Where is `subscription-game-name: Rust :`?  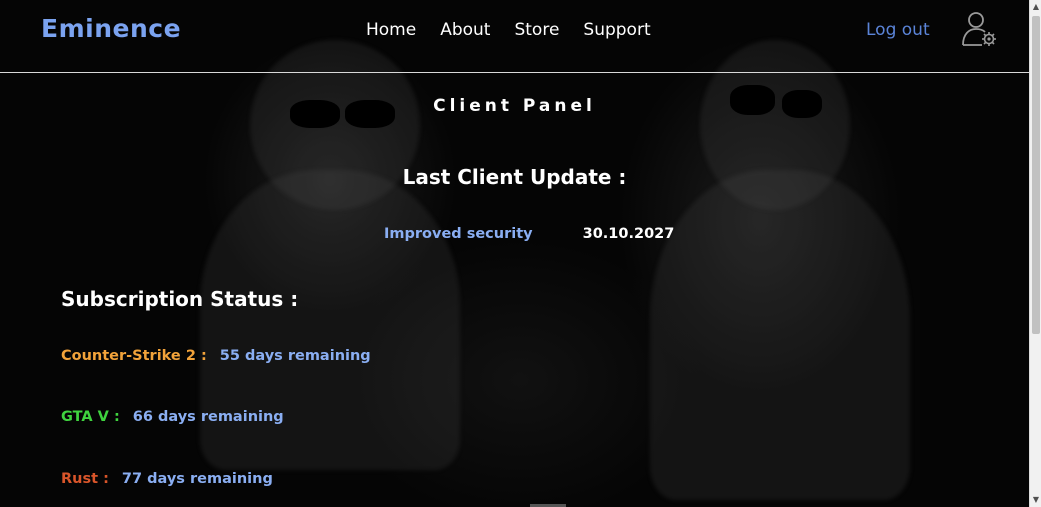
subscription-game-name: Rust : is located at coordinates (85, 479).